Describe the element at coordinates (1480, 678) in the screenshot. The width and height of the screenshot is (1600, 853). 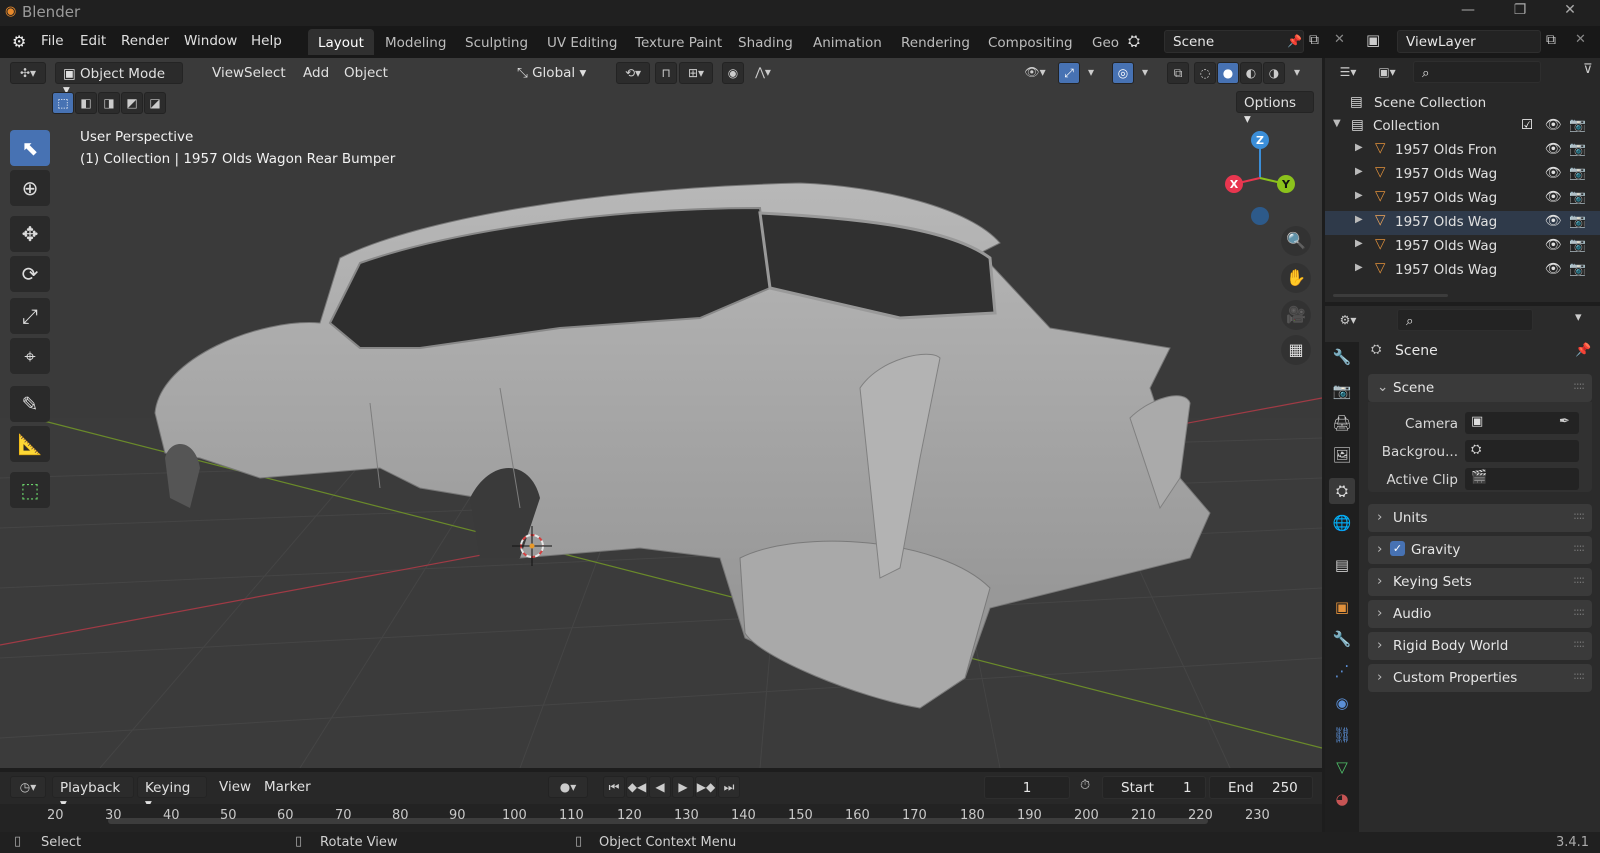
I see `panel-custom-properties: › Custom Properties::::` at that location.